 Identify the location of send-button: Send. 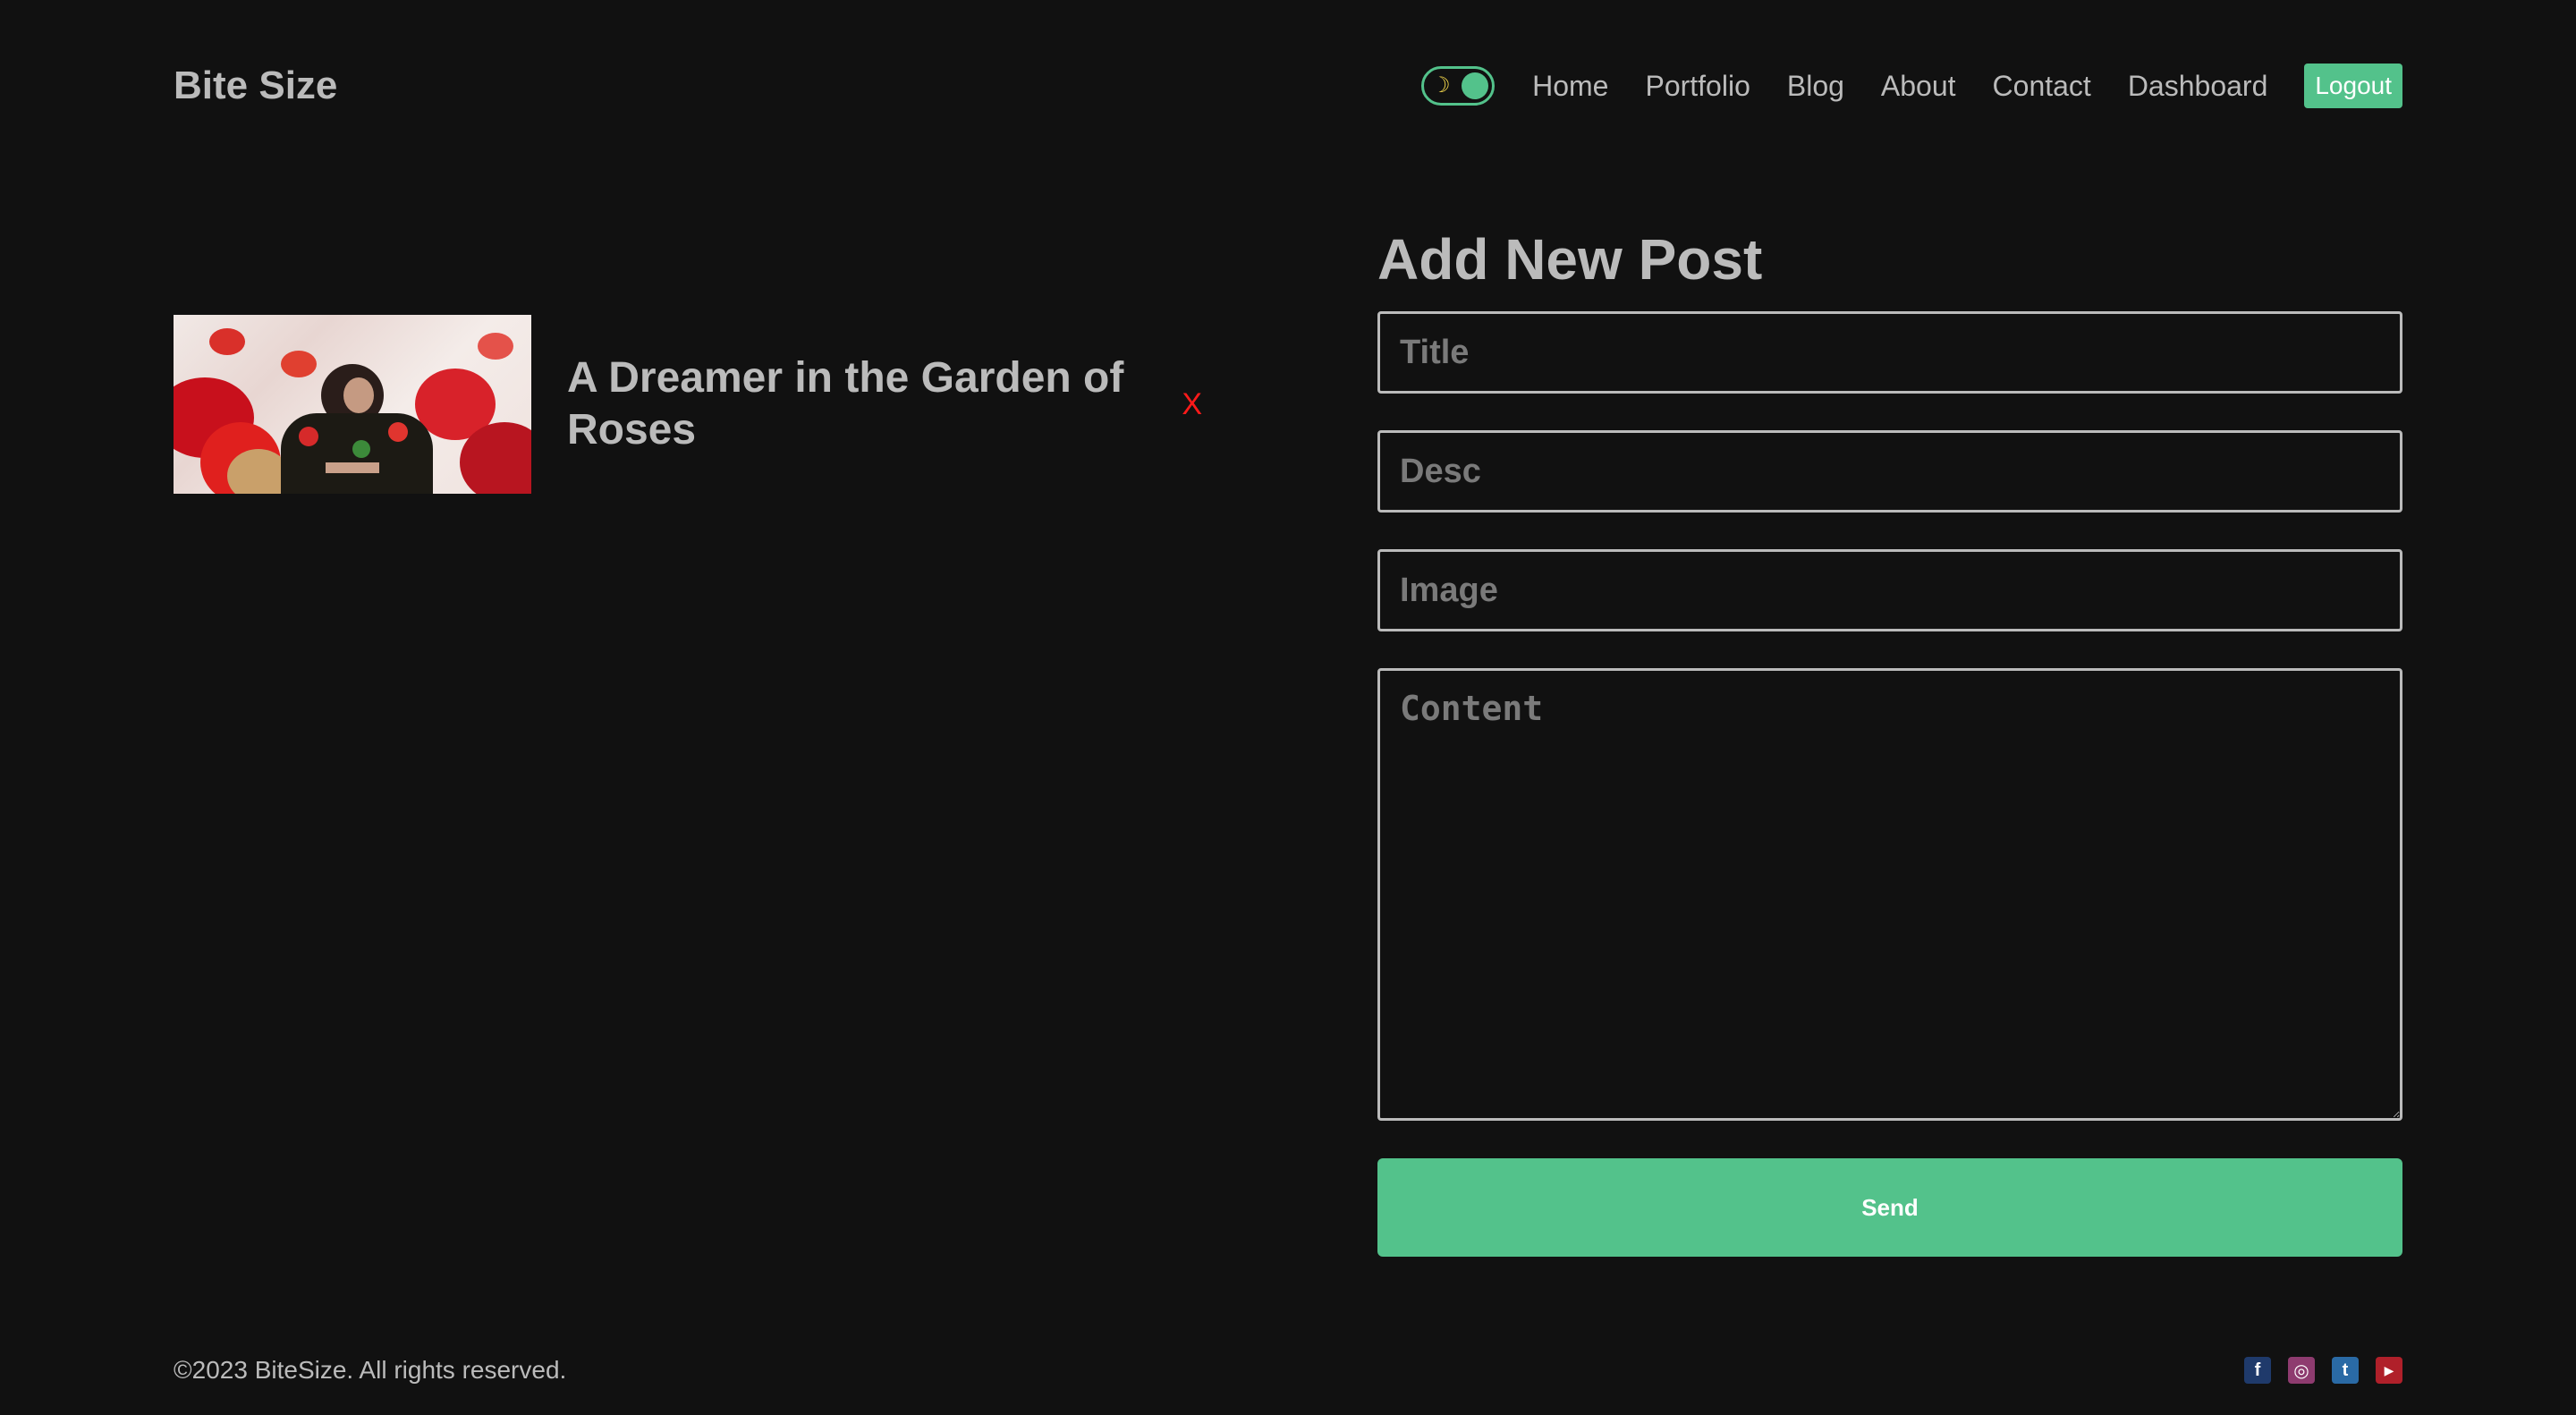
(1889, 1207).